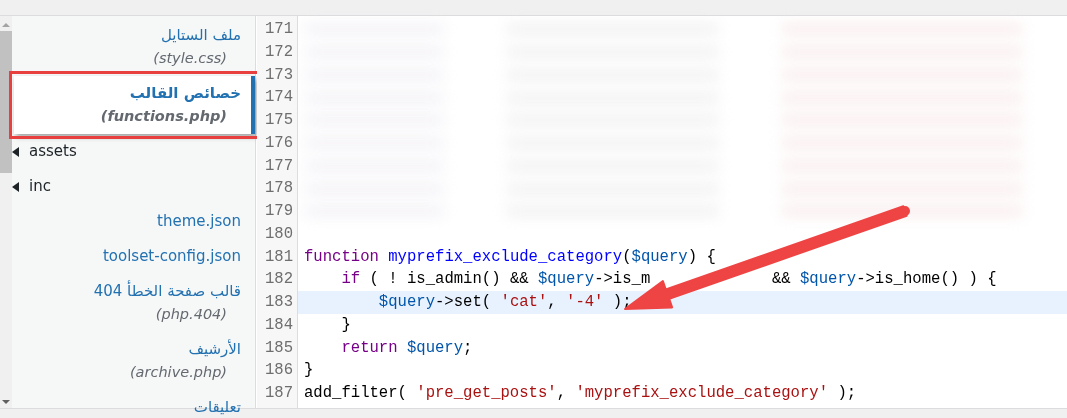  I want to click on line-number: 174, so click(278, 98).